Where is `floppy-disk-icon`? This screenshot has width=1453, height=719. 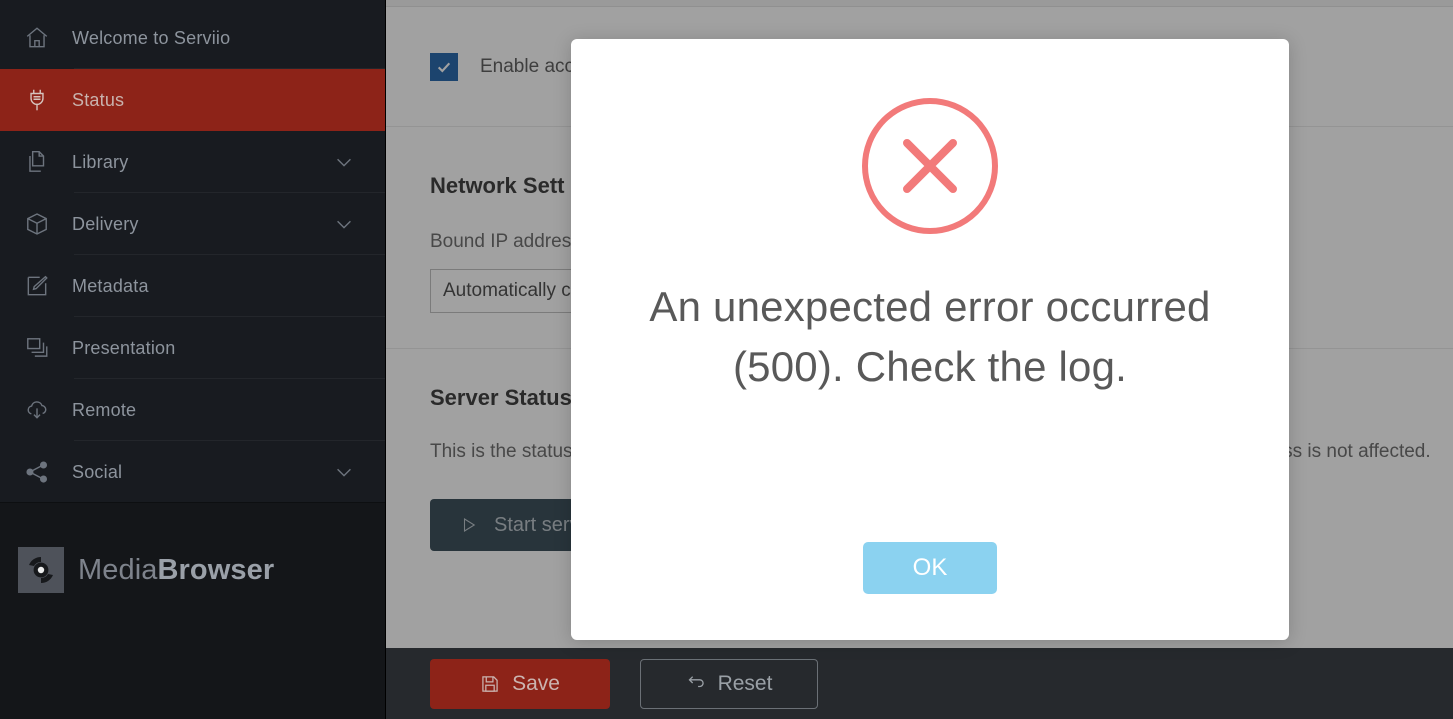
floppy-disk-icon is located at coordinates (490, 684).